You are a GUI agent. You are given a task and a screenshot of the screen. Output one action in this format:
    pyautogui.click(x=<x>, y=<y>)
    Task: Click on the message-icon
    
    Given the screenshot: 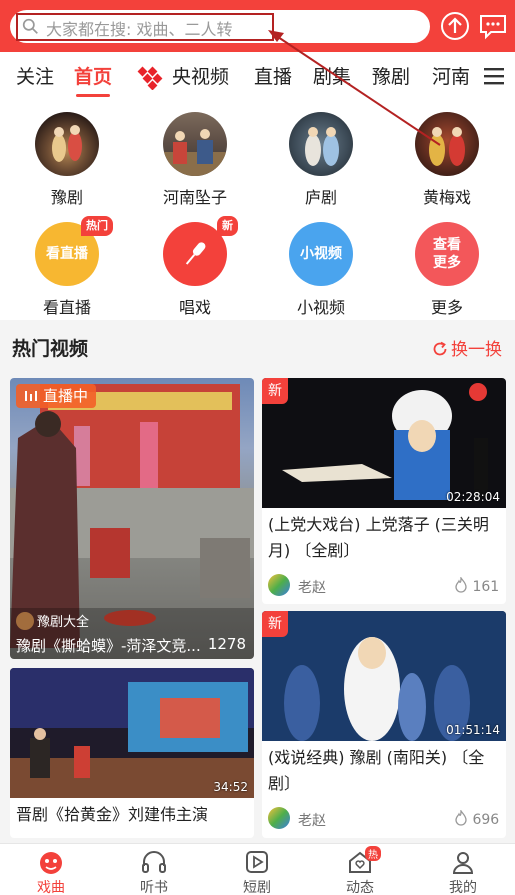 What is the action you would take?
    pyautogui.click(x=493, y=26)
    